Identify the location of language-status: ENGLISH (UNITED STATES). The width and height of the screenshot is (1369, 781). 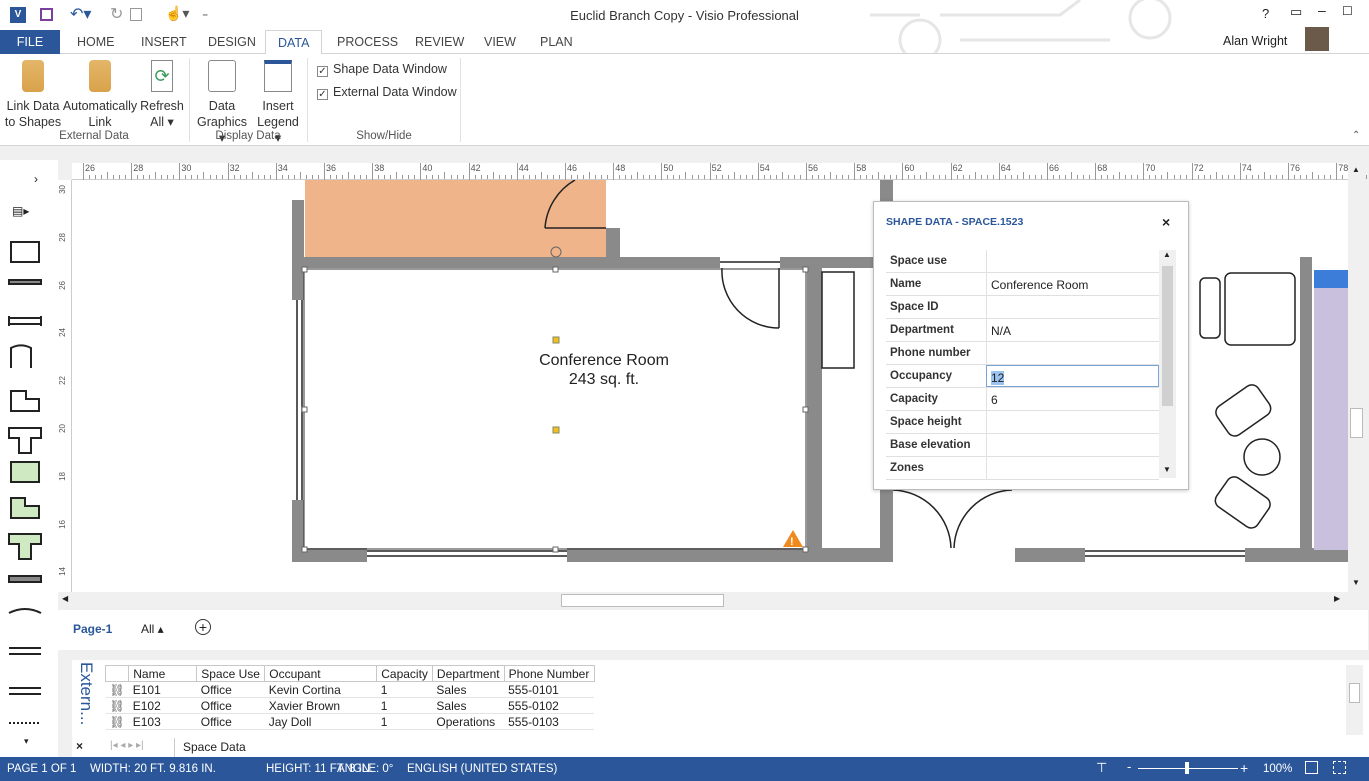
(482, 769).